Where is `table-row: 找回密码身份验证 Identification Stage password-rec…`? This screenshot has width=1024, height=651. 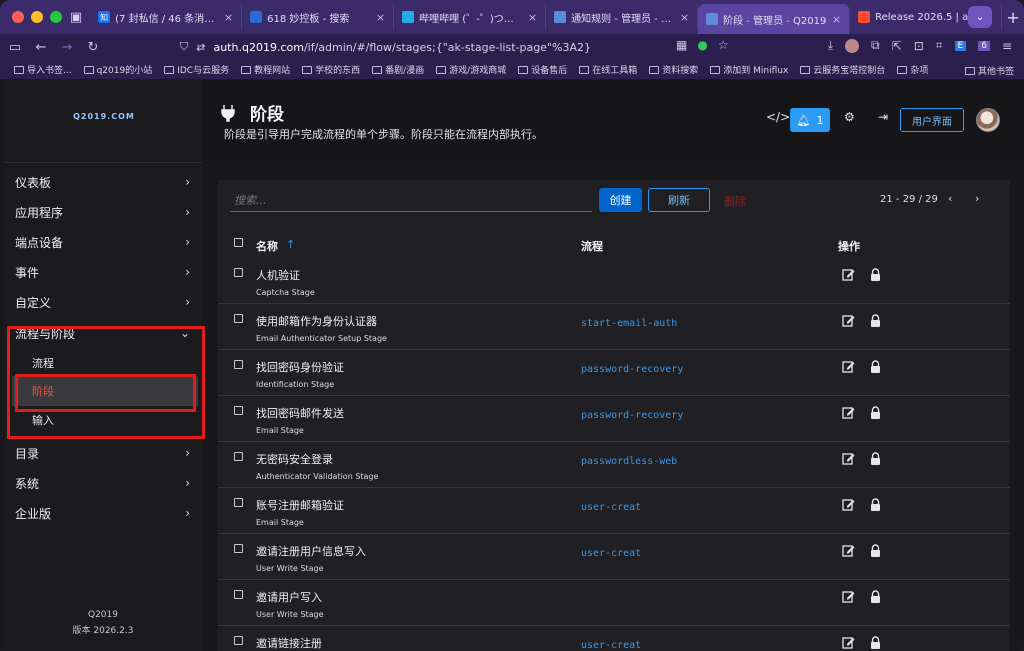
table-row: 找回密码身份验证 Identification Stage password-rec… is located at coordinates (614, 373).